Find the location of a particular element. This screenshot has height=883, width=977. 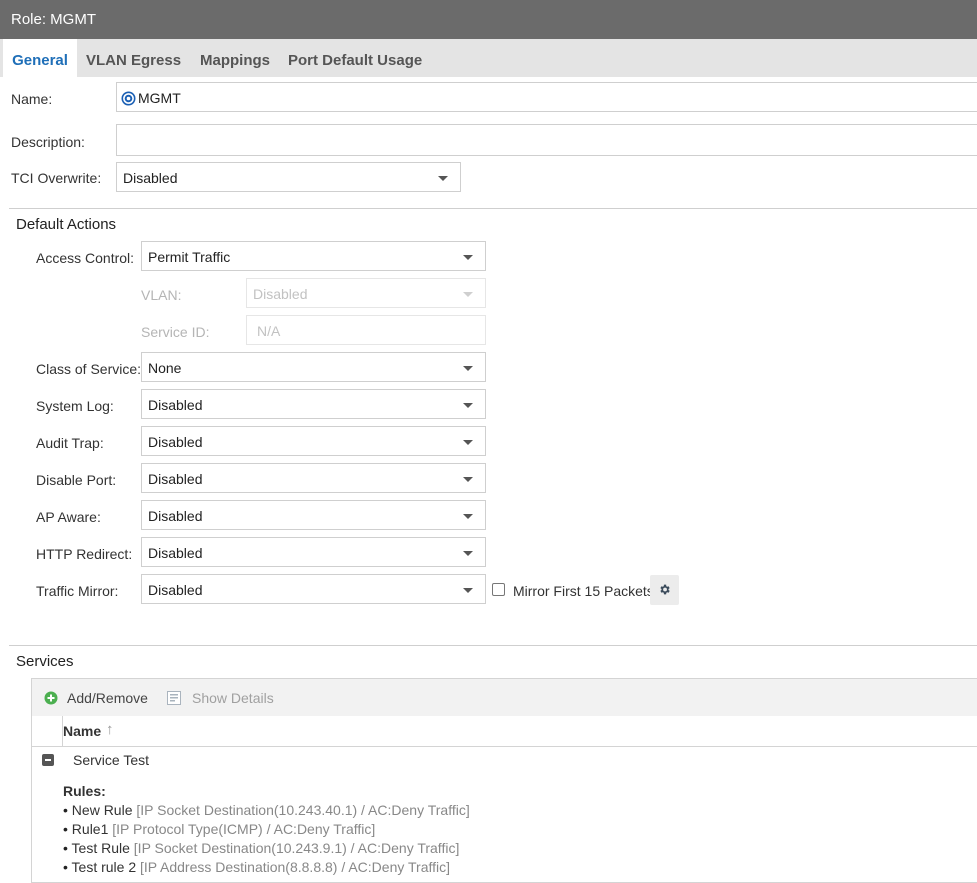

mirror-first-checkbox is located at coordinates (498, 589).